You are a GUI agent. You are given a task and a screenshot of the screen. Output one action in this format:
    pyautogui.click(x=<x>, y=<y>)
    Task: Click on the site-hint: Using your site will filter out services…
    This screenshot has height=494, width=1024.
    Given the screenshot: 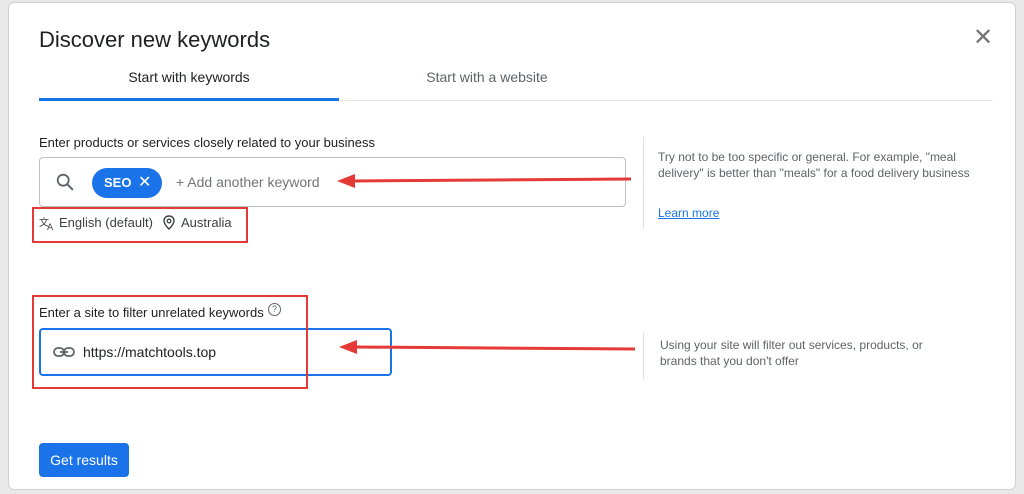 What is the action you would take?
    pyautogui.click(x=791, y=353)
    